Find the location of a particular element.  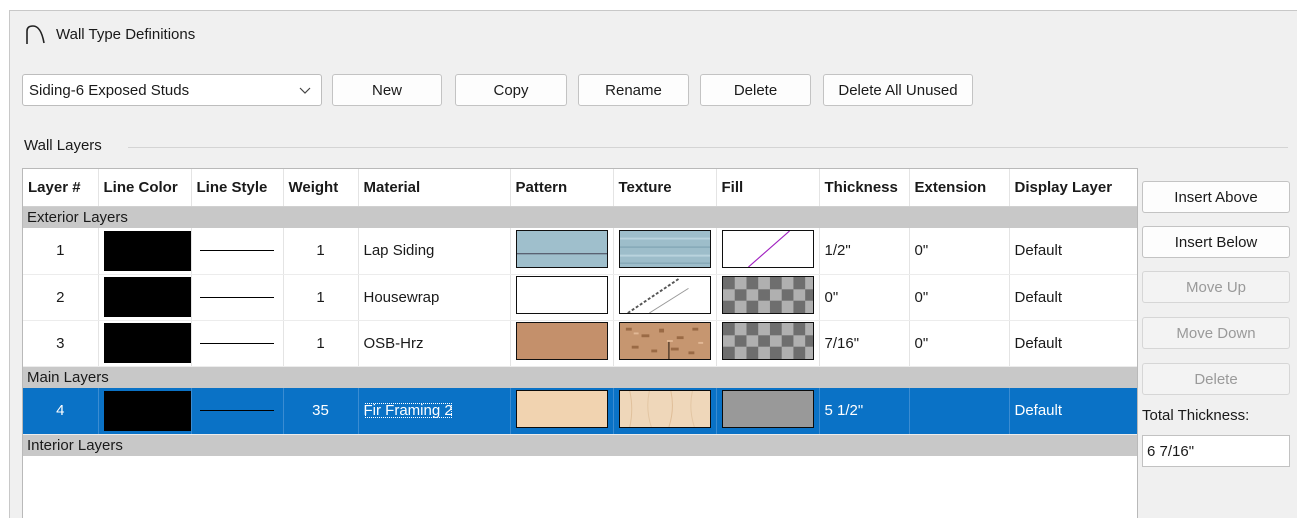

section-label: Main Layers is located at coordinates (580, 377).